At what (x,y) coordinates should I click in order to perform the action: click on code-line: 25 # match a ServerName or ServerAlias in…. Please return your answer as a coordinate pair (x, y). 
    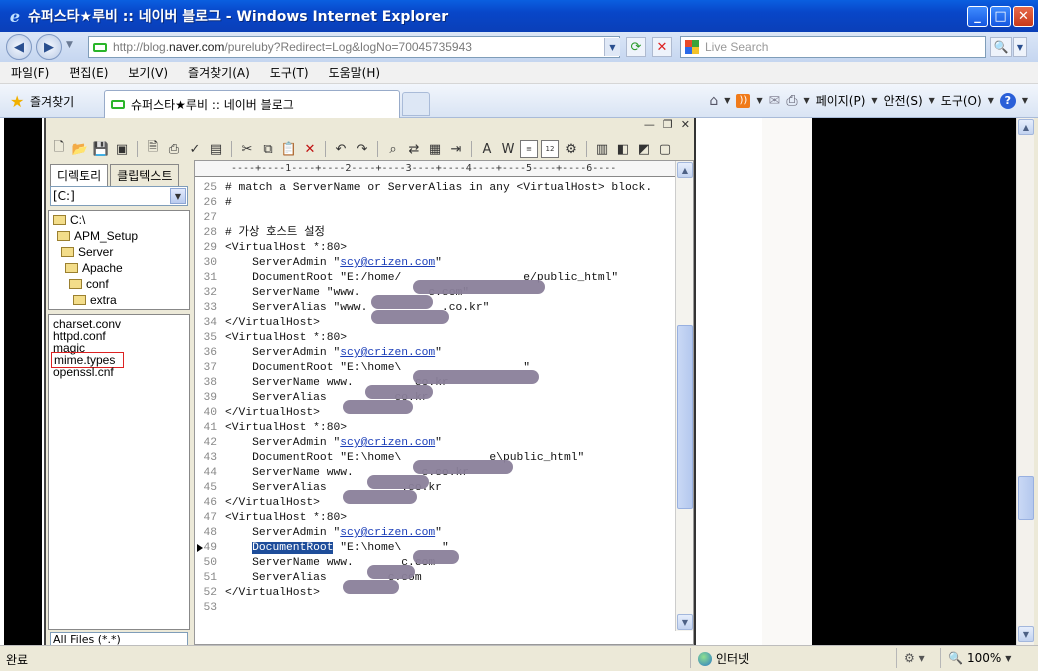
    Looking at the image, I should click on (435, 188).